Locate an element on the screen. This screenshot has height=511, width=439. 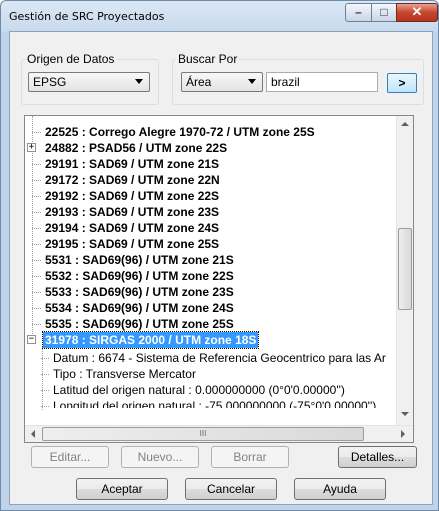
cancel-button: Cancelar is located at coordinates (231, 489).